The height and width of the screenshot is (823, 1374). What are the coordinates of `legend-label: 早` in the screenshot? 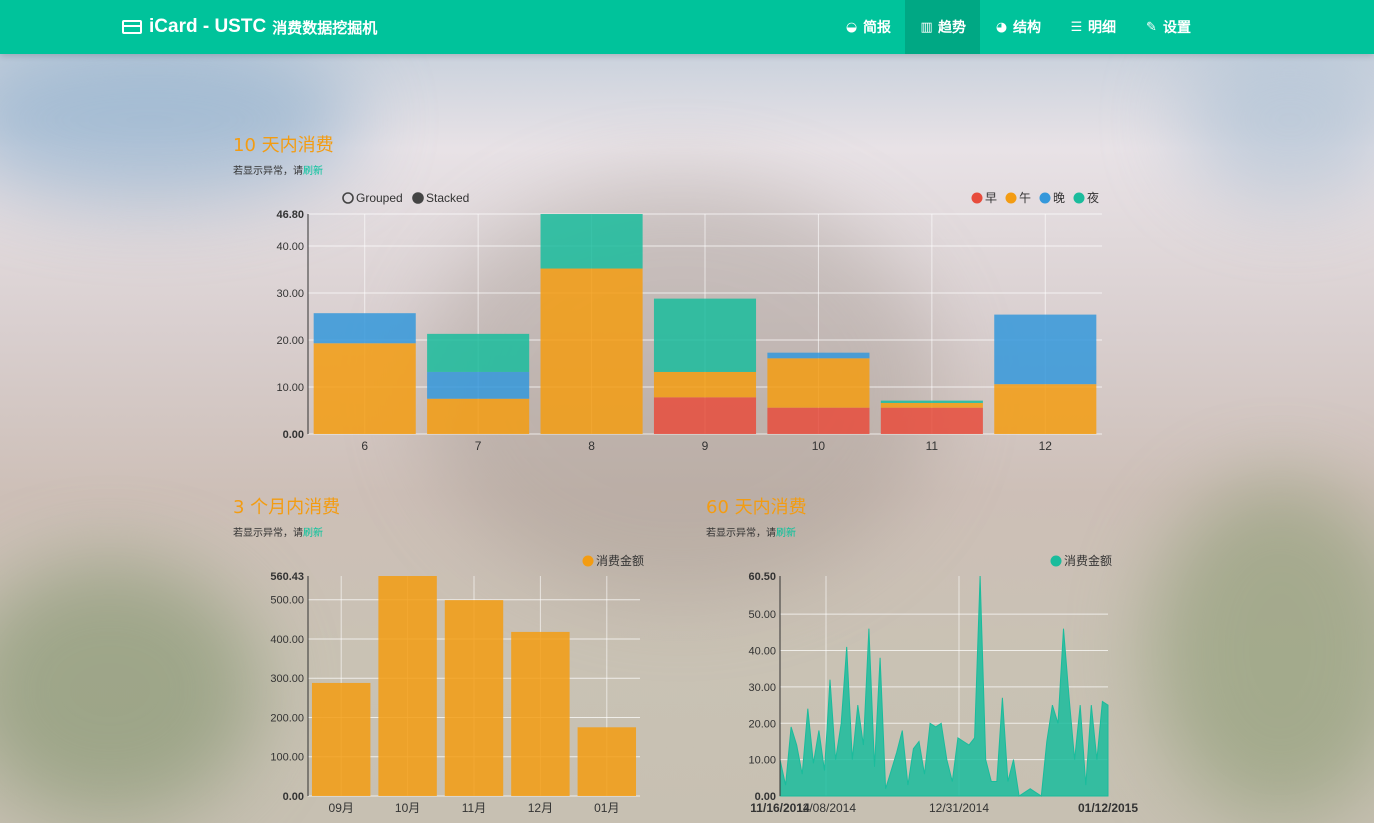 It's located at (991, 198).